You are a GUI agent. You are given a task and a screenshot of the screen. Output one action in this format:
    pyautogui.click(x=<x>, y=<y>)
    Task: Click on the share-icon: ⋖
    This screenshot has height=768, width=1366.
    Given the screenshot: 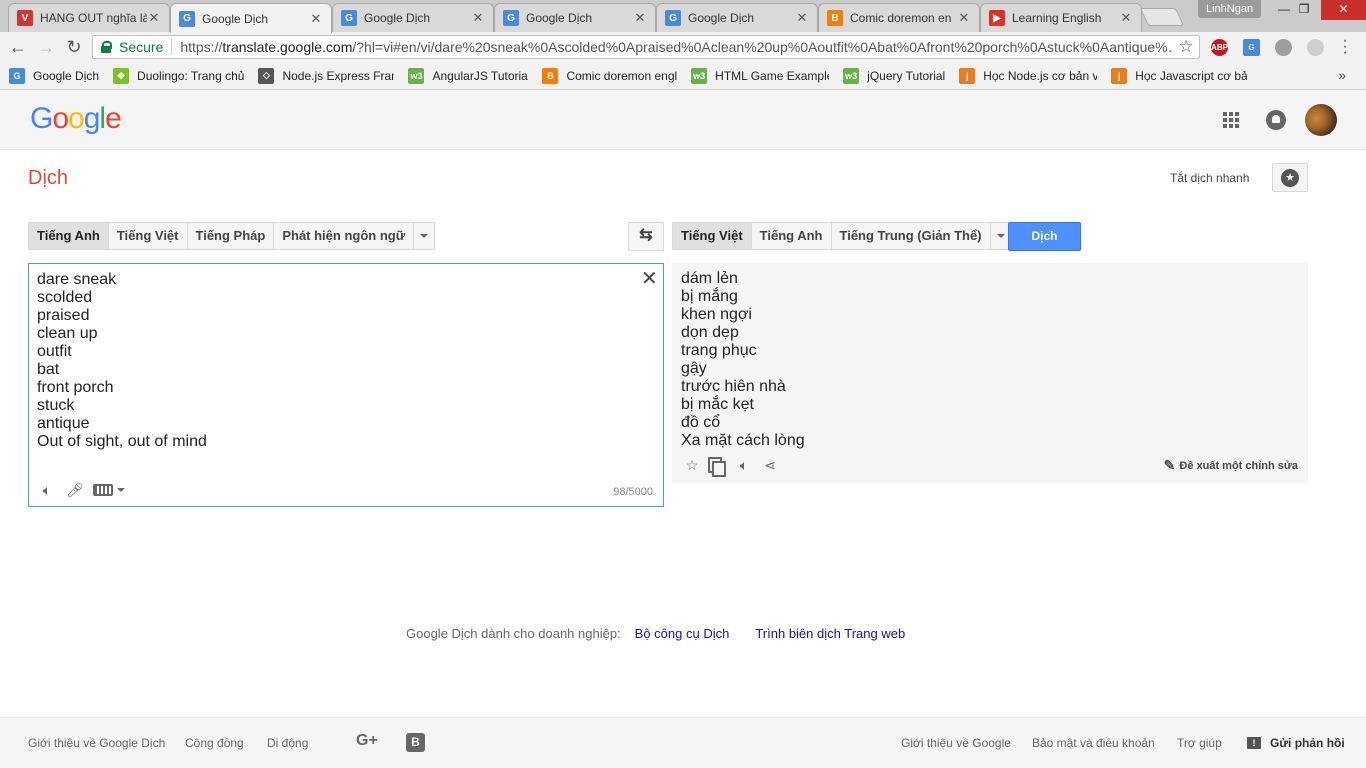 What is the action you would take?
    pyautogui.click(x=770, y=465)
    